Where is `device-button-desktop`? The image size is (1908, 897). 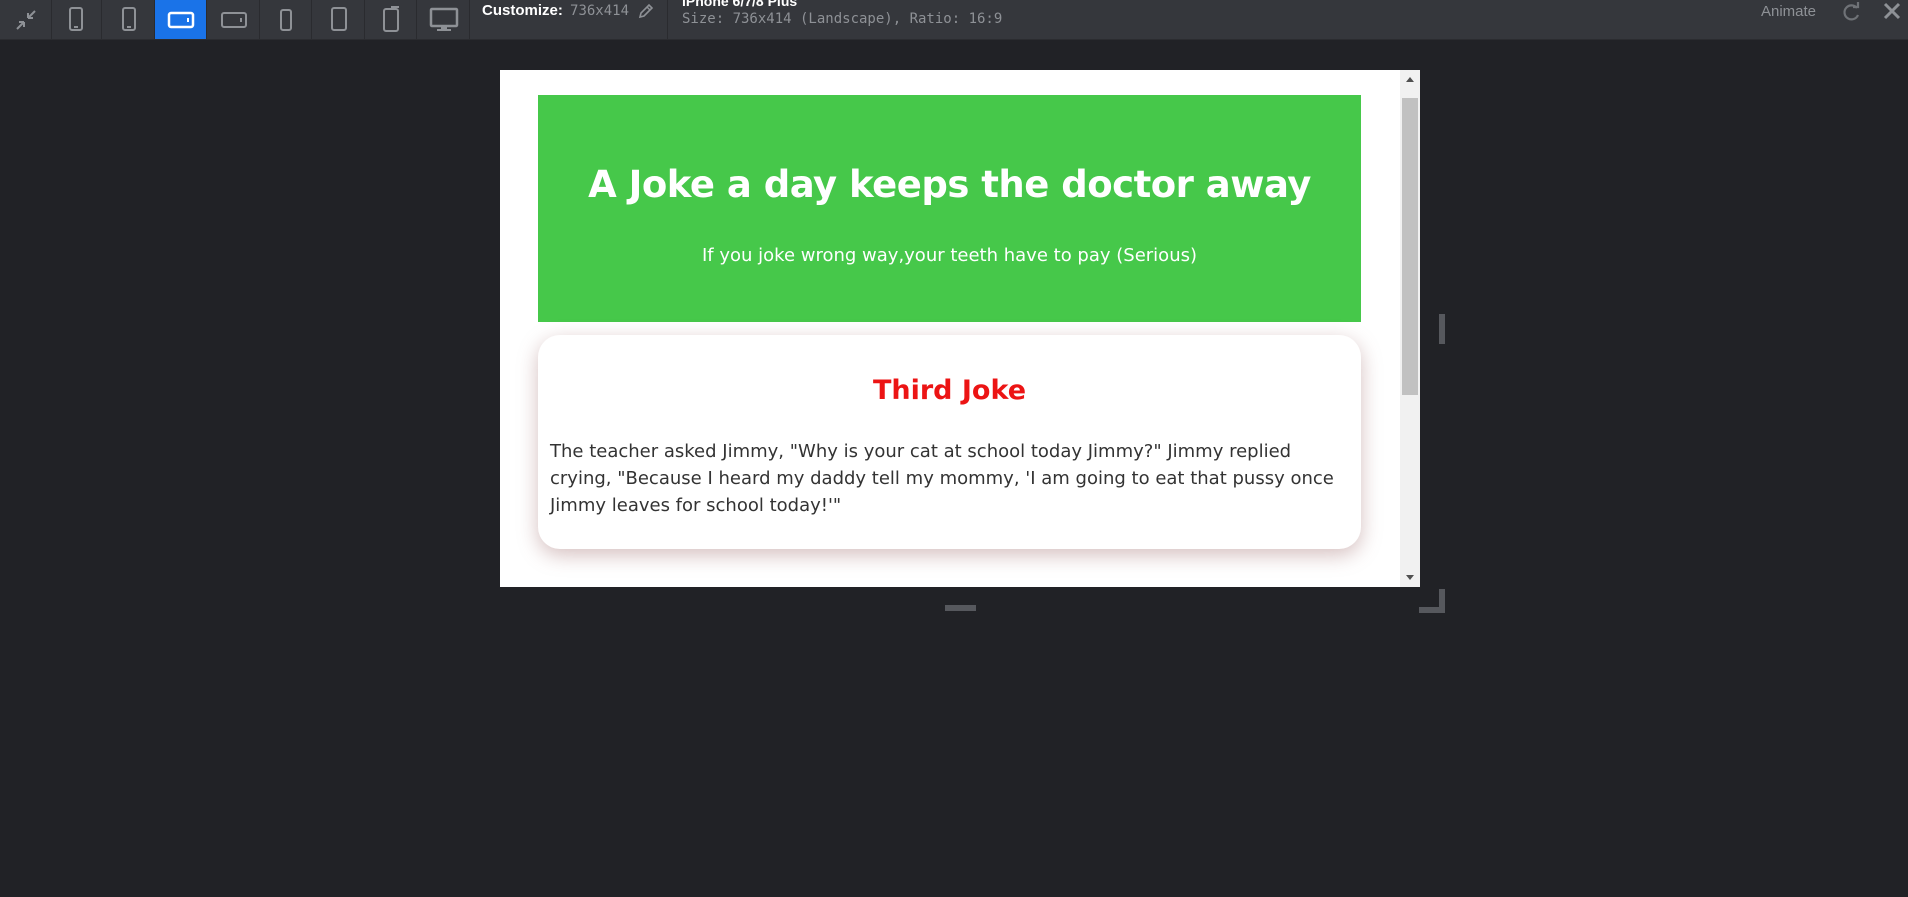 device-button-desktop is located at coordinates (444, 19).